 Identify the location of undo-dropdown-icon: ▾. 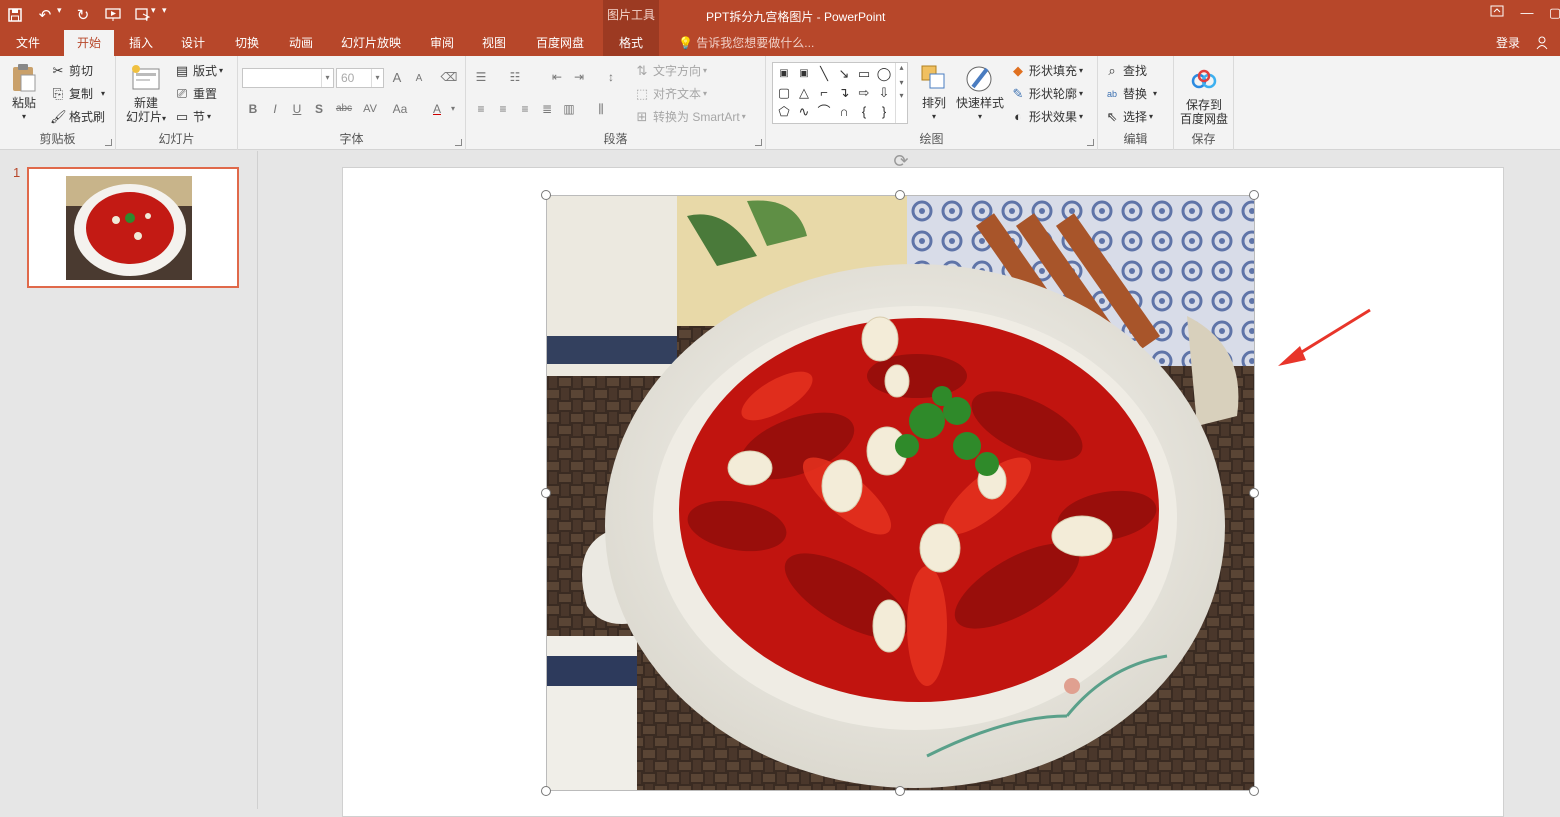
(59, 10).